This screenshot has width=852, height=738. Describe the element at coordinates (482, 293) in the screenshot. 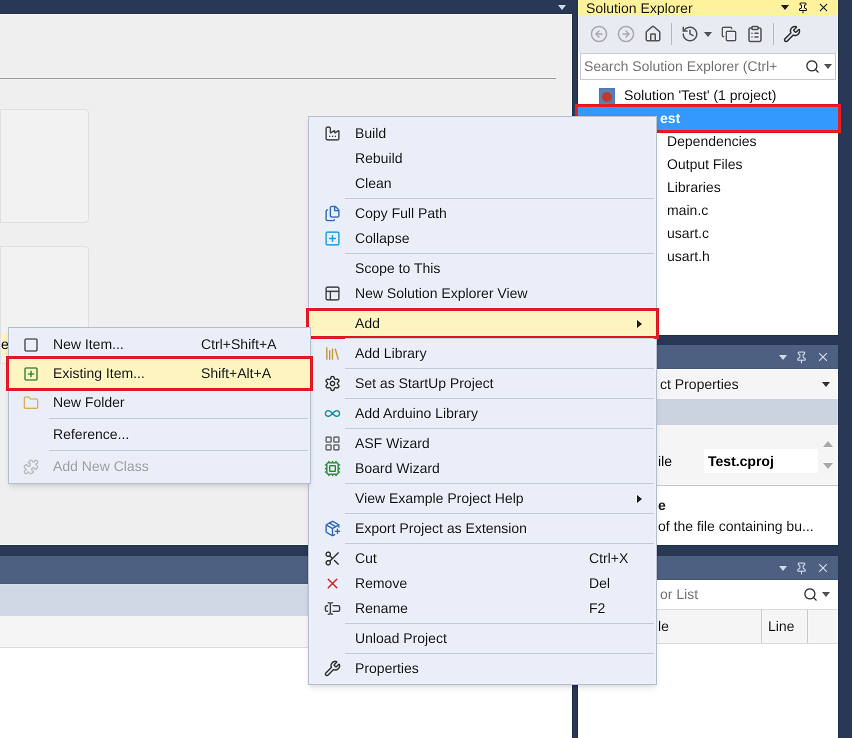

I see `menu-item: New Solution Explorer View` at that location.